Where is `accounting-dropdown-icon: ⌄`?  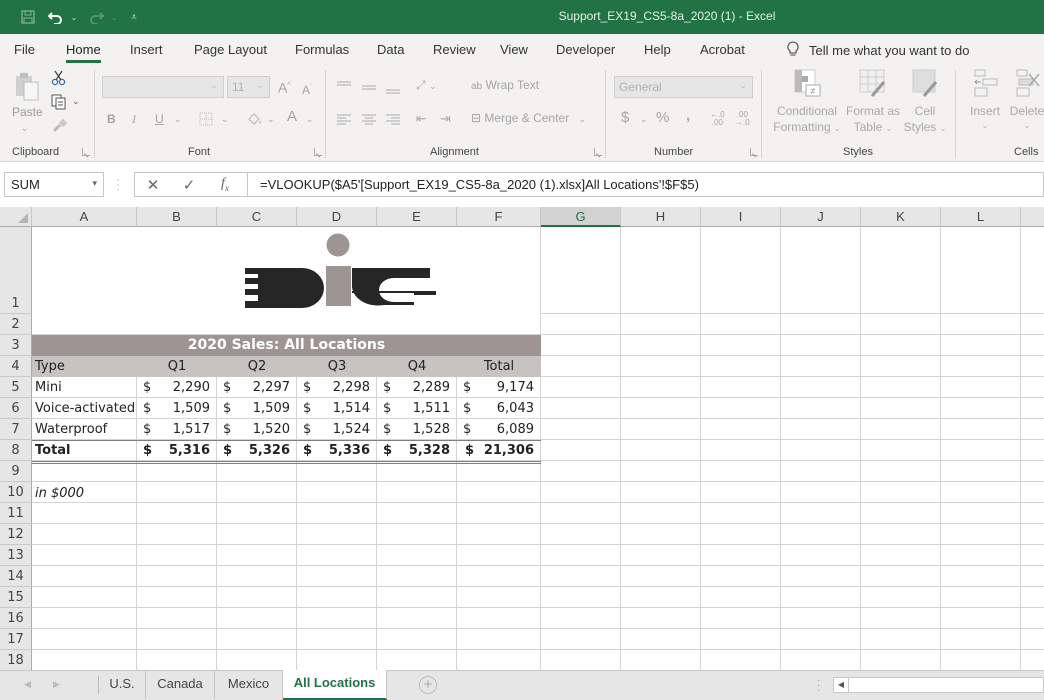
accounting-dropdown-icon: ⌄ is located at coordinates (644, 119).